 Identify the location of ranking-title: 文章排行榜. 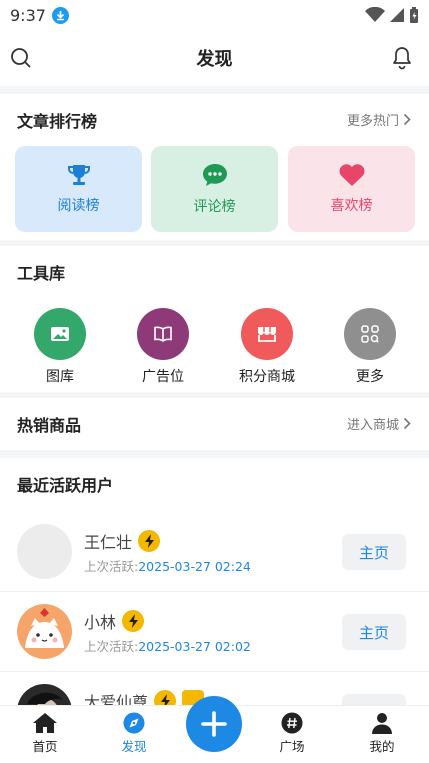
(57, 121).